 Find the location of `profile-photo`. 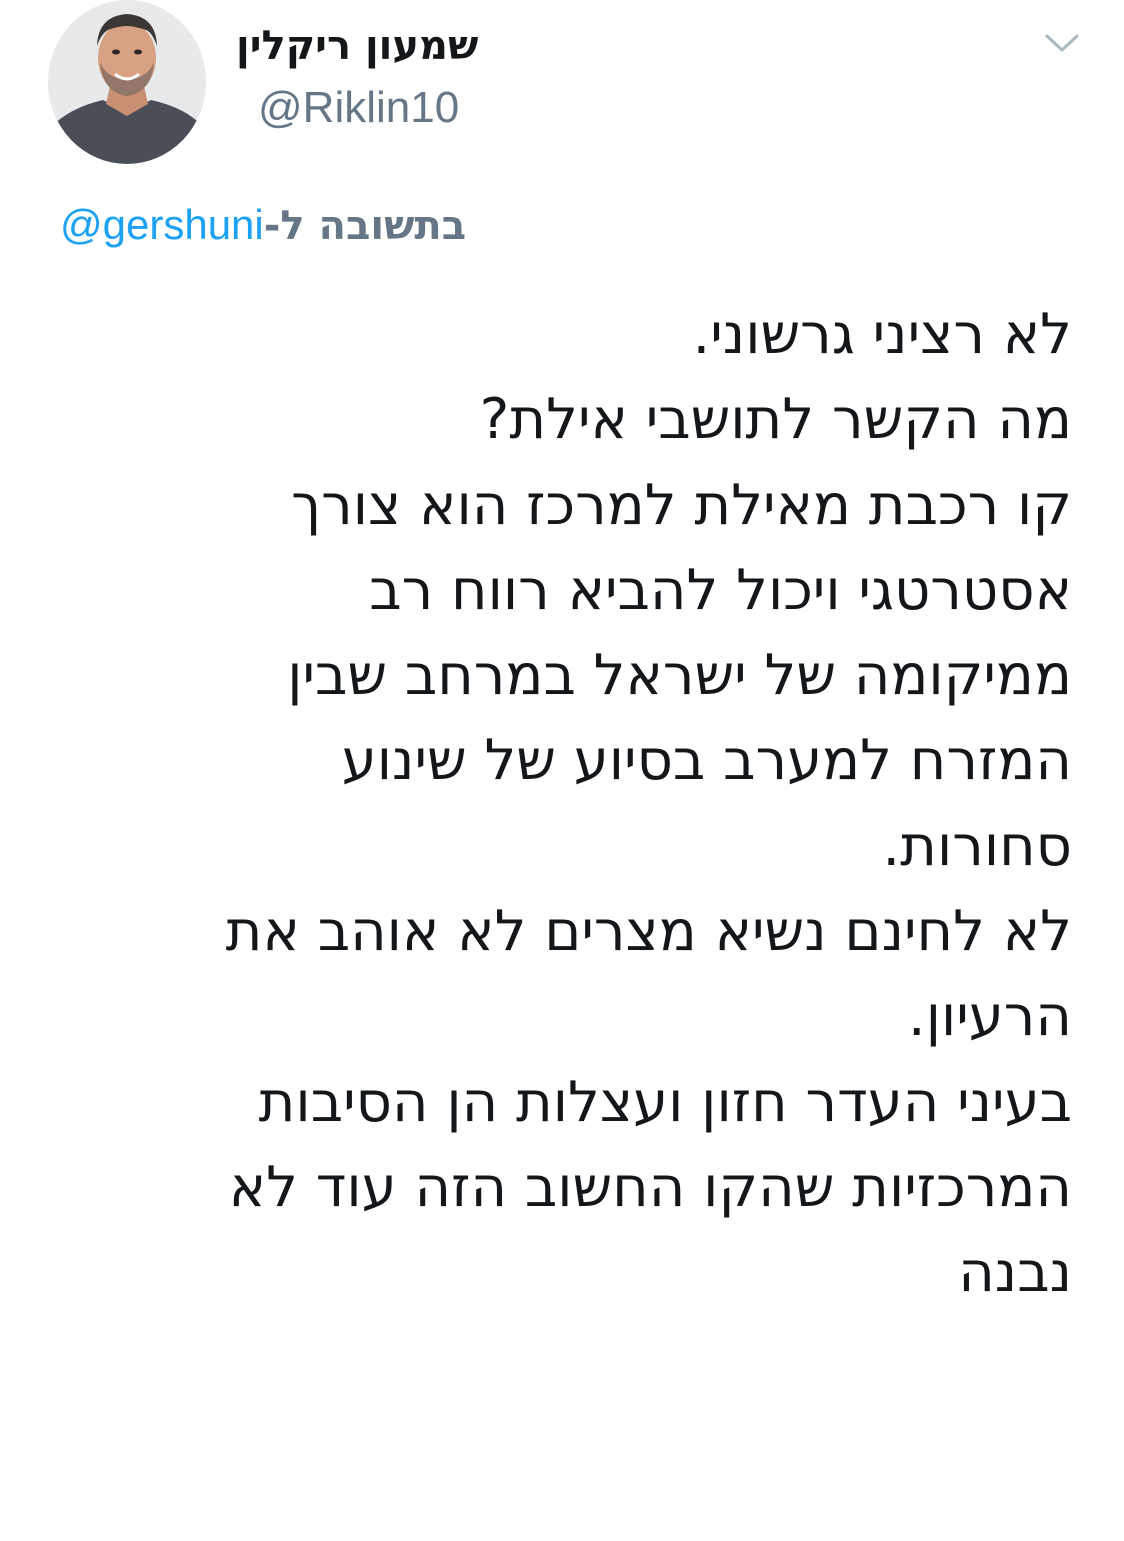

profile-photo is located at coordinates (127, 82).